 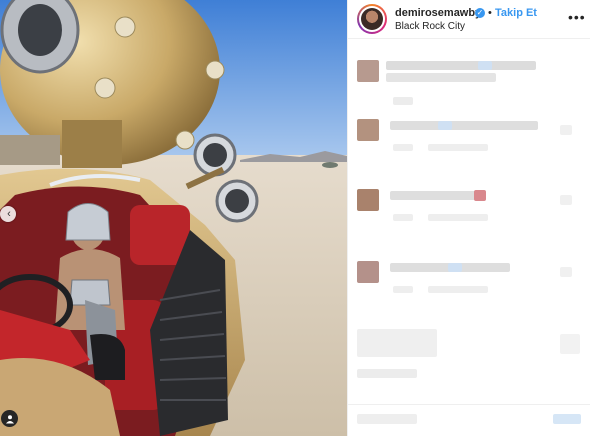 What do you see at coordinates (438, 13) in the screenshot?
I see `username-link: demirosemawby` at bounding box center [438, 13].